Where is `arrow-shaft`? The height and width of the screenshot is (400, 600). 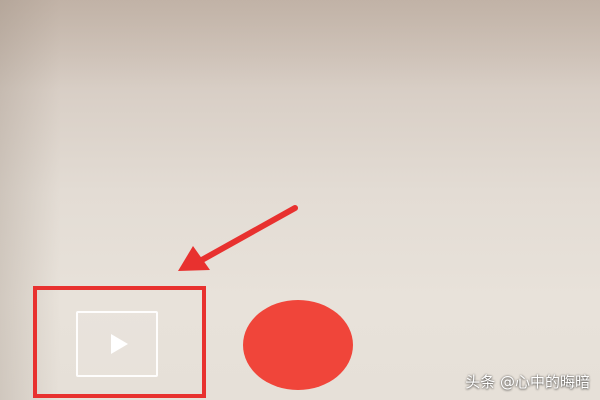
arrow-shaft is located at coordinates (247, 234).